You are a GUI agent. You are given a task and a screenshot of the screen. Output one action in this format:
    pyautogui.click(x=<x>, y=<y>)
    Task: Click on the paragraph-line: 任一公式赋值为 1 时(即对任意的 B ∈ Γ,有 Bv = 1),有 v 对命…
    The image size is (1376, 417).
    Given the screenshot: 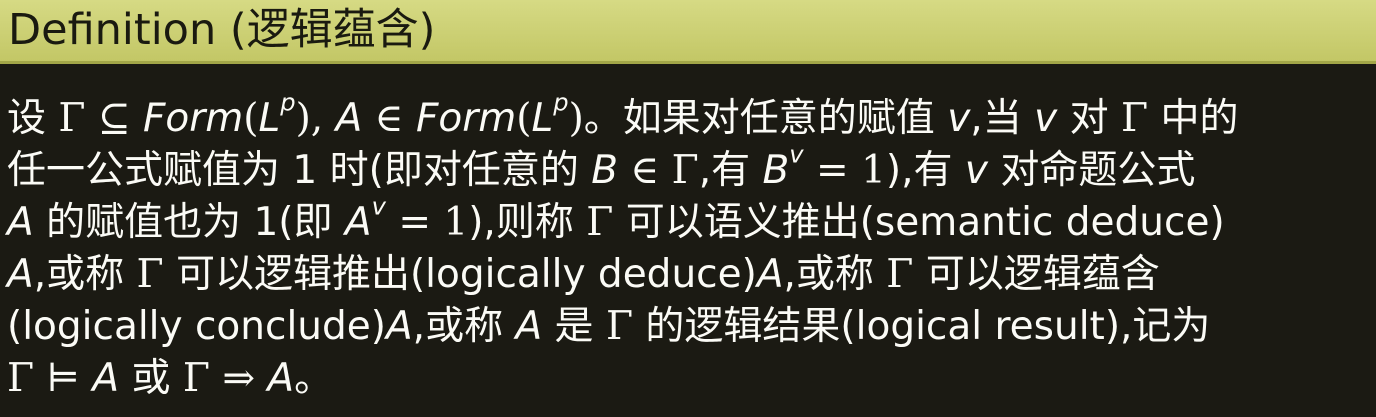 What is the action you would take?
    pyautogui.click(x=690, y=169)
    